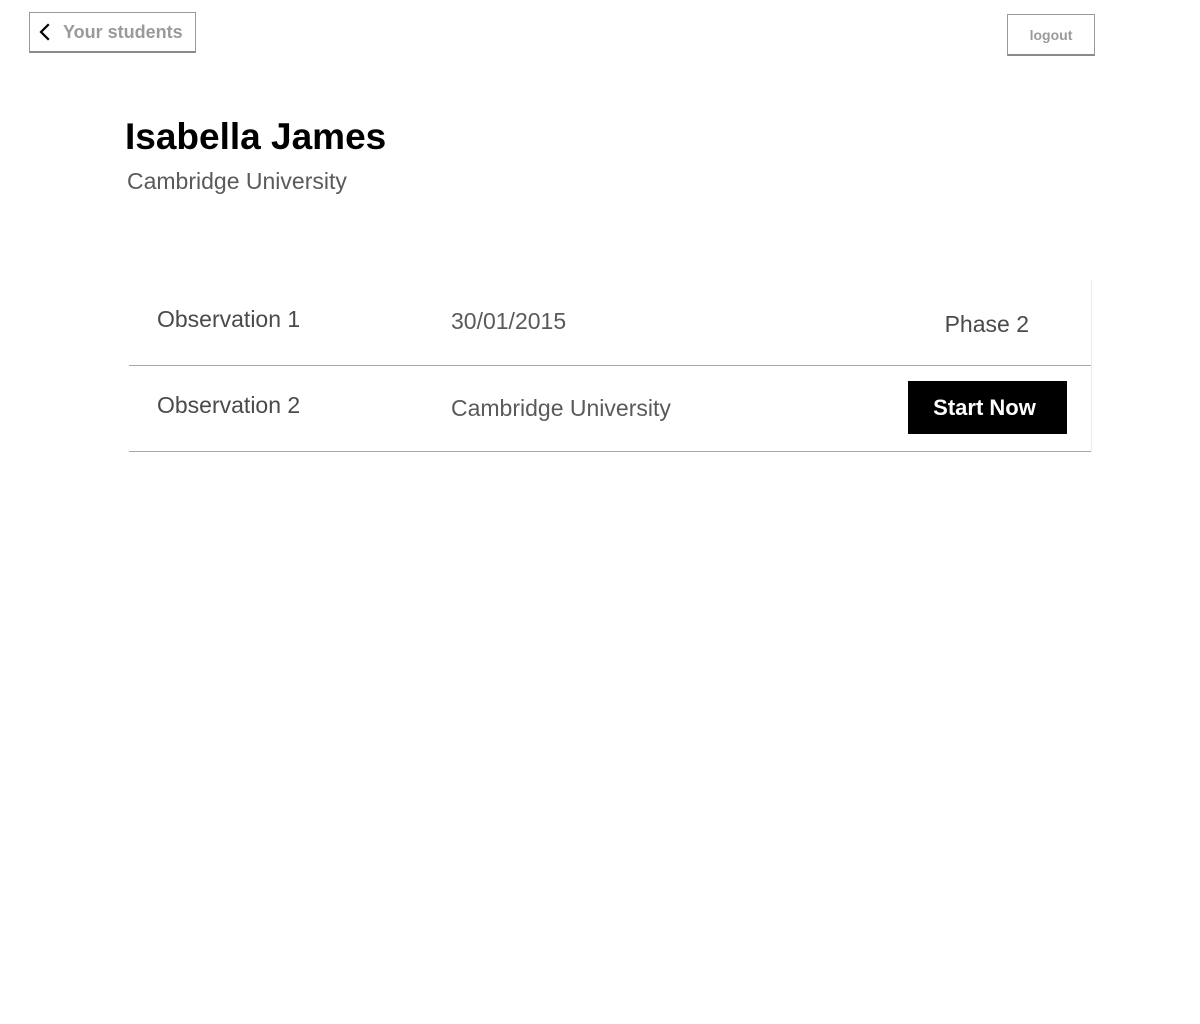  I want to click on start-now-button: Start Now, so click(987, 407).